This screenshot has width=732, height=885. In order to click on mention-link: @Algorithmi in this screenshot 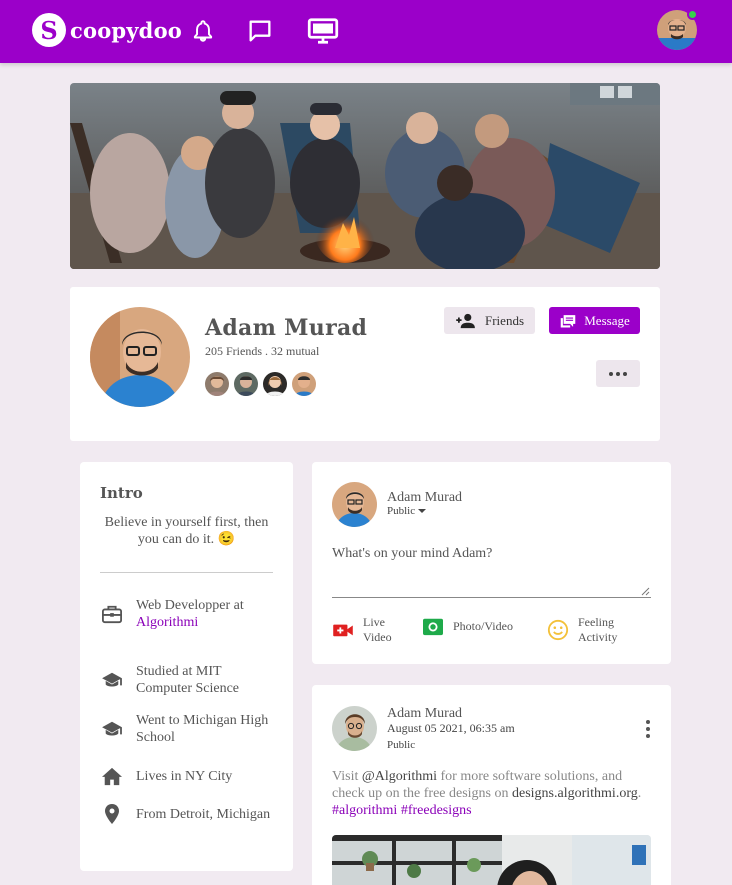, I will do `click(399, 776)`.